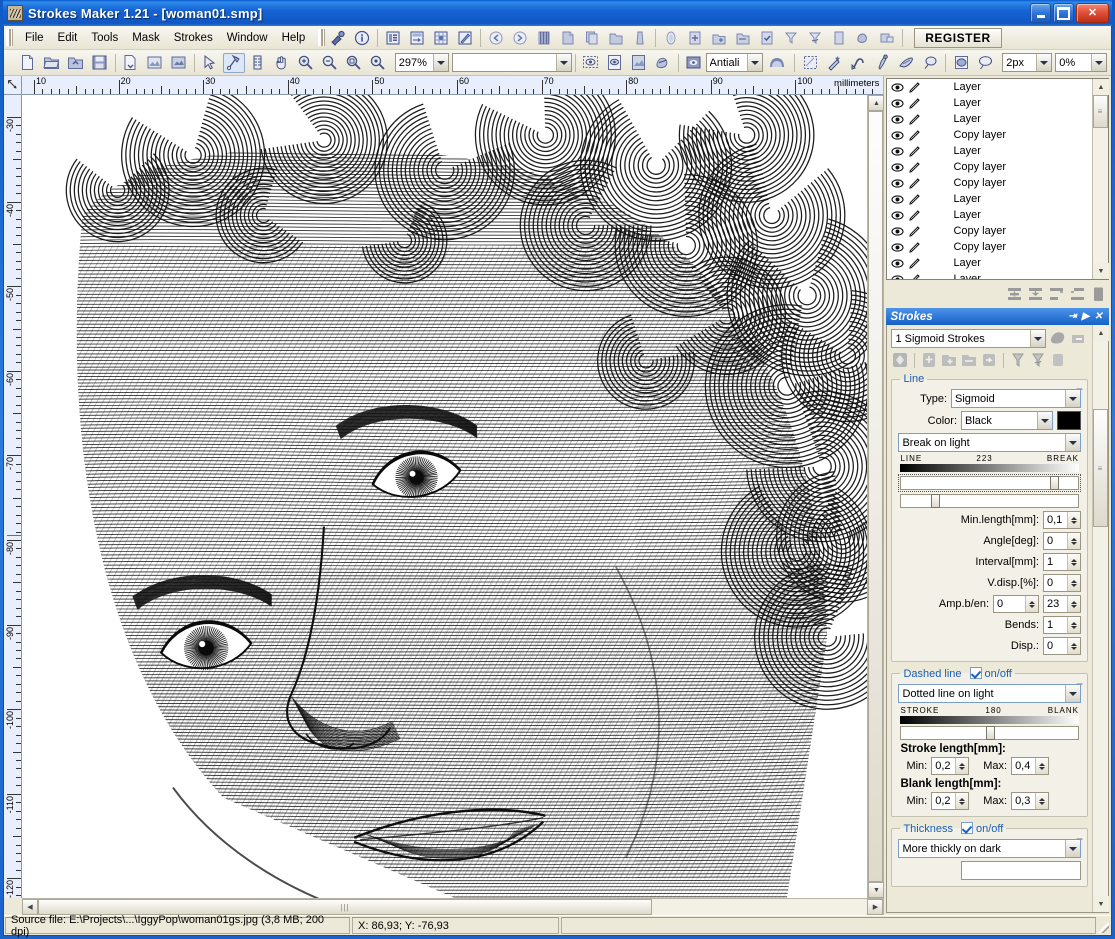 The image size is (1115, 939). Describe the element at coordinates (338, 38) in the screenshot. I see `brush-help-icon` at that location.